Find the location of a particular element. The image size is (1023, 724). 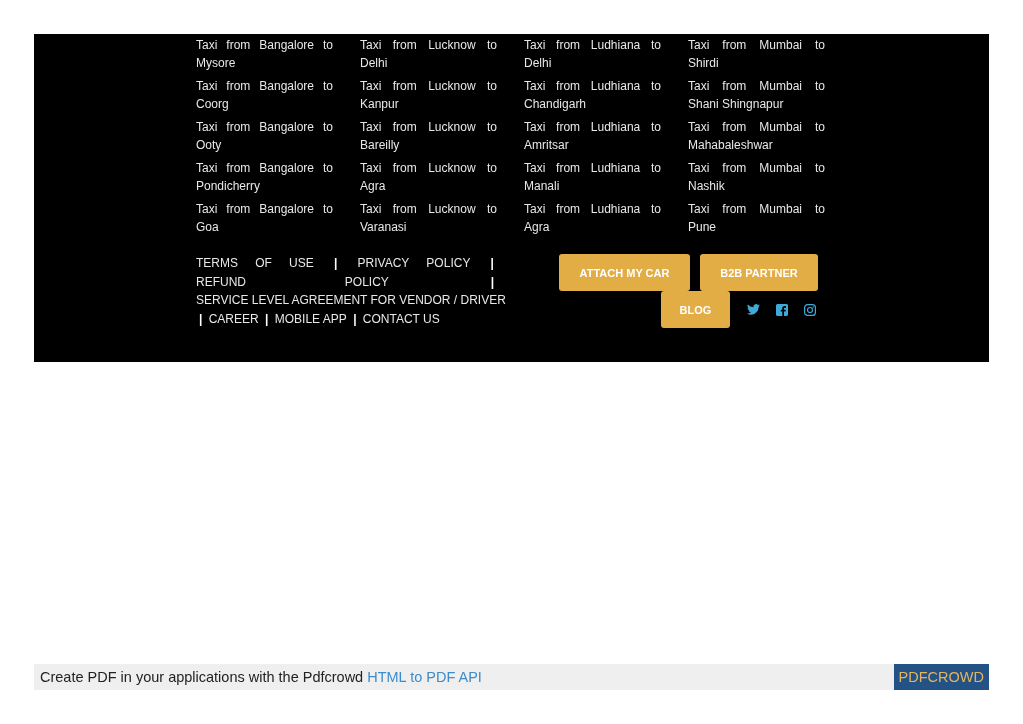

route-link: Taxi from Ludhiana to Delhi is located at coordinates (592, 54).